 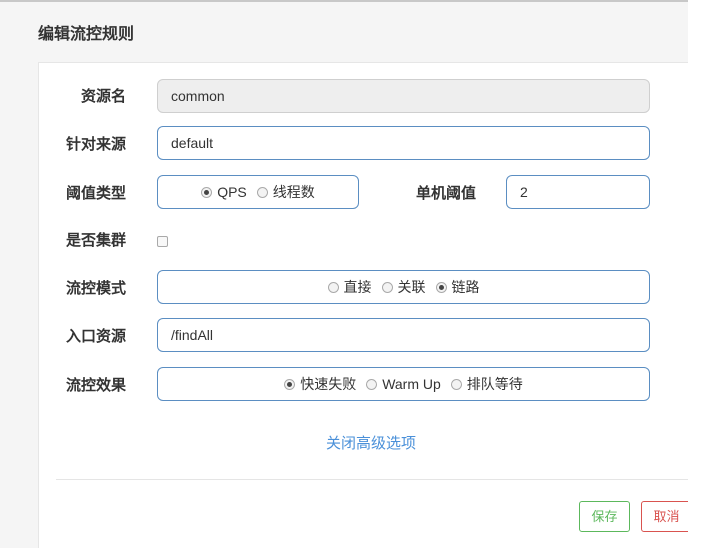 What do you see at coordinates (403, 96) in the screenshot?
I see `resource-input: common` at bounding box center [403, 96].